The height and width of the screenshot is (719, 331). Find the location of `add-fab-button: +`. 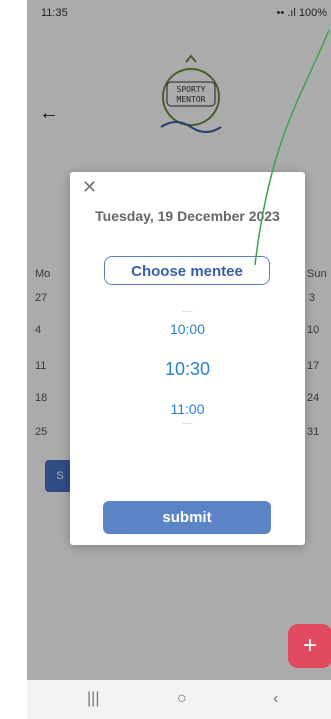

add-fab-button: + is located at coordinates (309, 646).